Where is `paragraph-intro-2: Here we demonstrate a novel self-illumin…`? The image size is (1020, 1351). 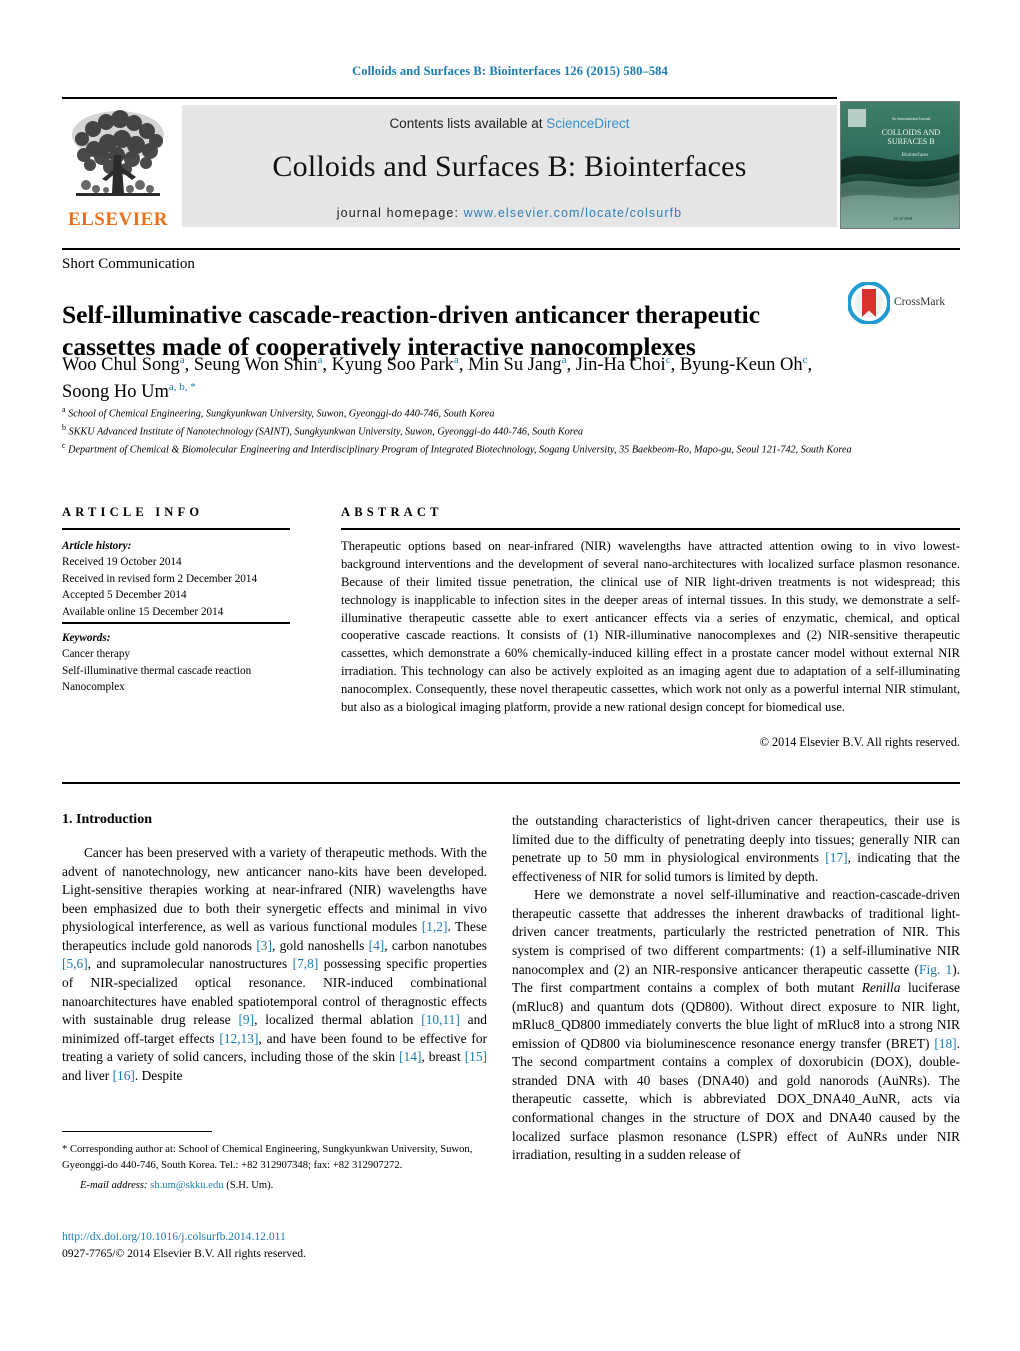 paragraph-intro-2: Here we demonstrate a novel self-illumin… is located at coordinates (736, 1025).